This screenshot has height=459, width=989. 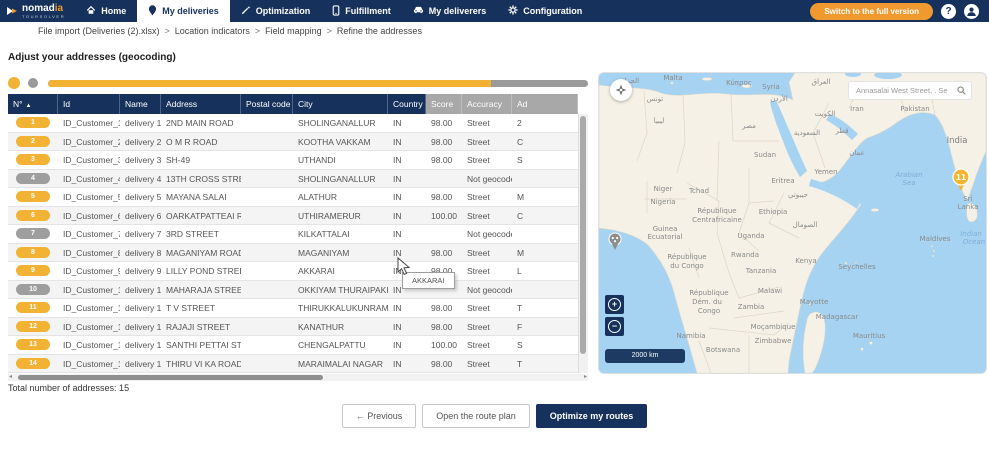 What do you see at coordinates (545, 104) in the screenshot?
I see `column-header-ad: Ad` at bounding box center [545, 104].